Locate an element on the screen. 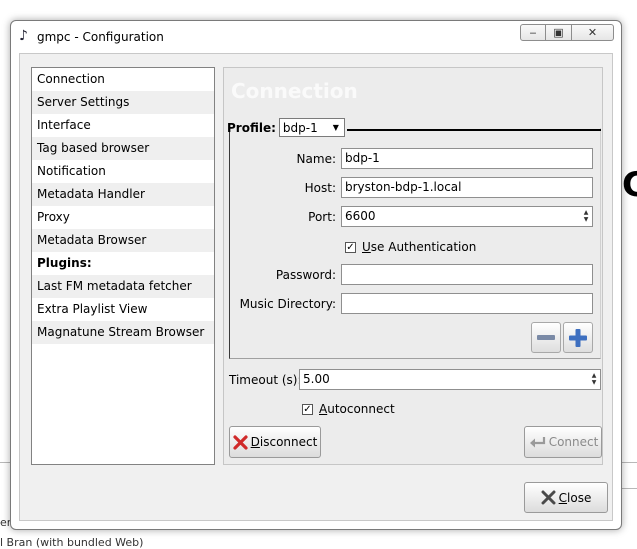 This screenshot has width=637, height=549. connect-button: Connect is located at coordinates (563, 442).